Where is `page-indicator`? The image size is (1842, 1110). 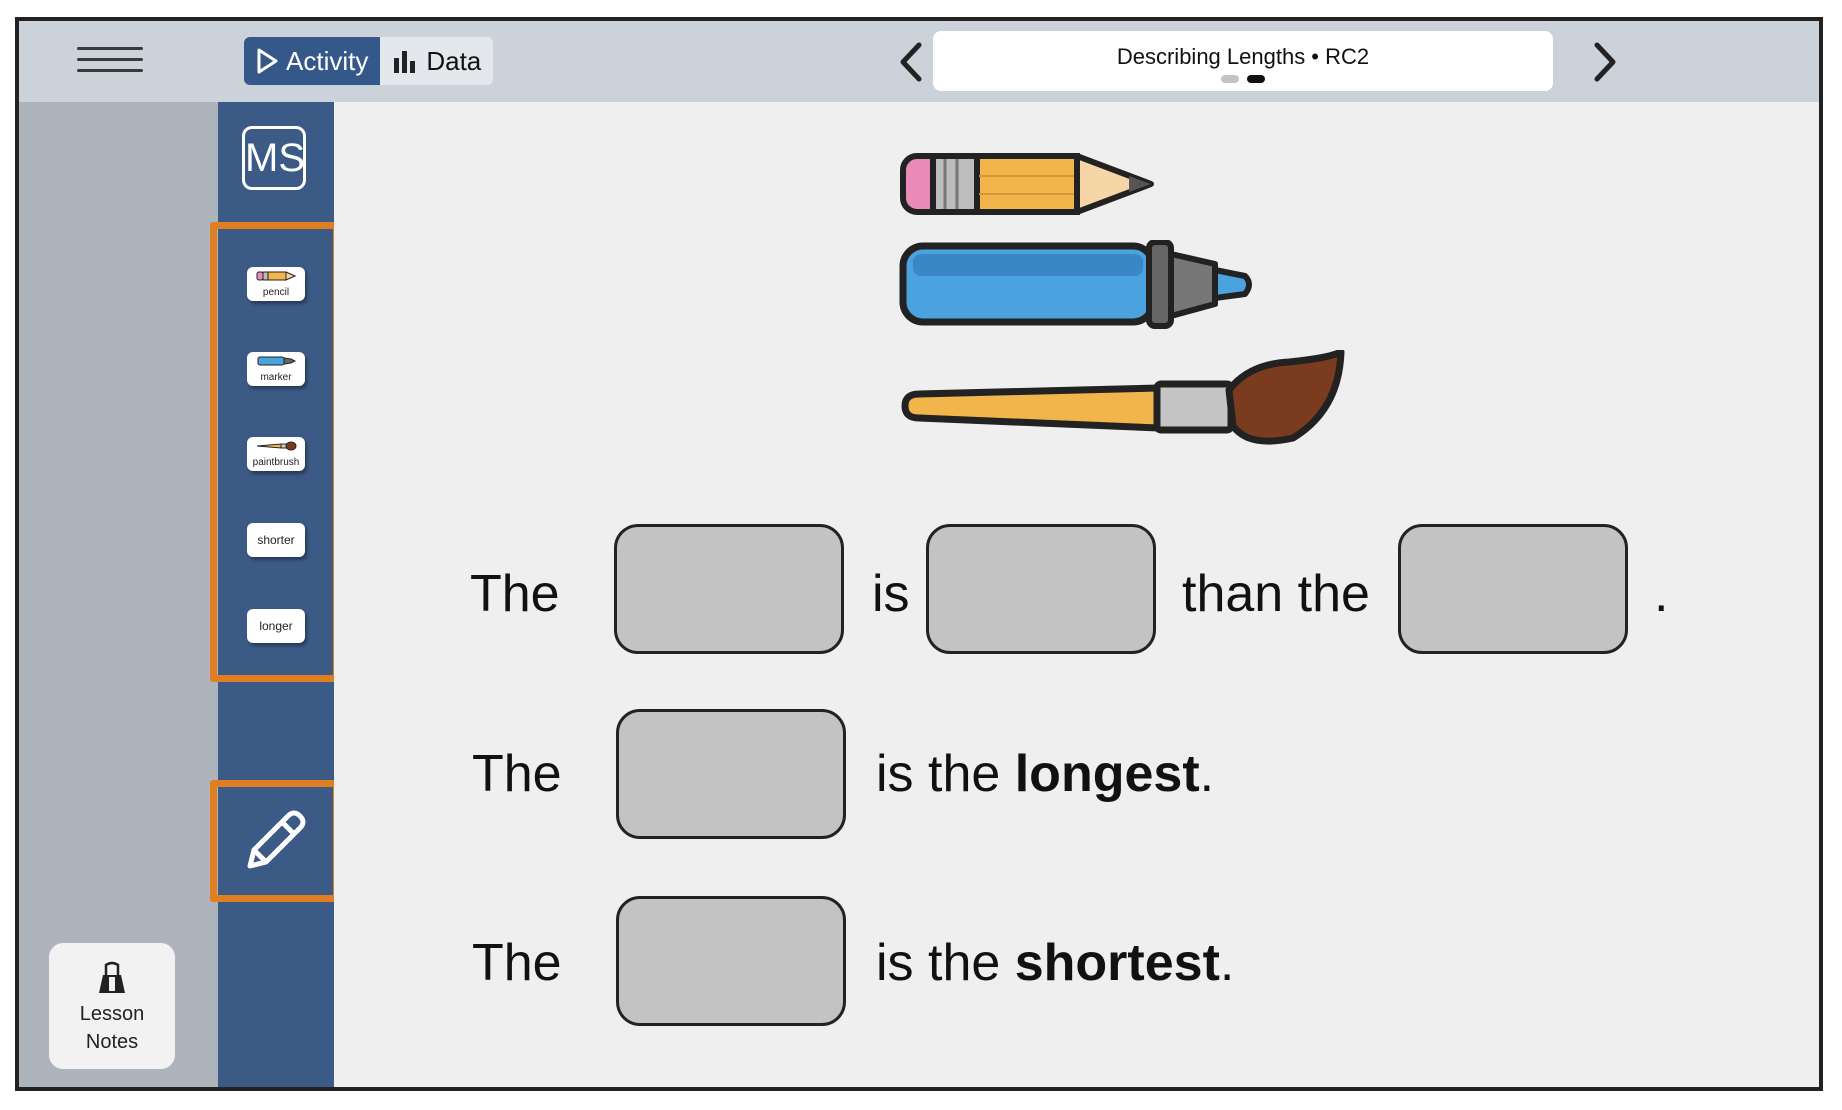
page-indicator is located at coordinates (1243, 79).